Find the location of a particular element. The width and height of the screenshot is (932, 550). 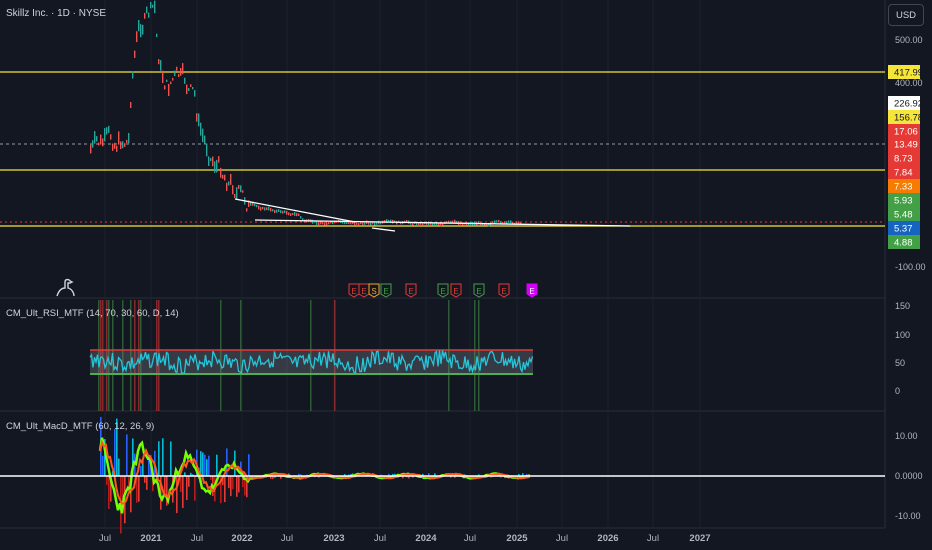

price-label: 7.84 is located at coordinates (904, 172).